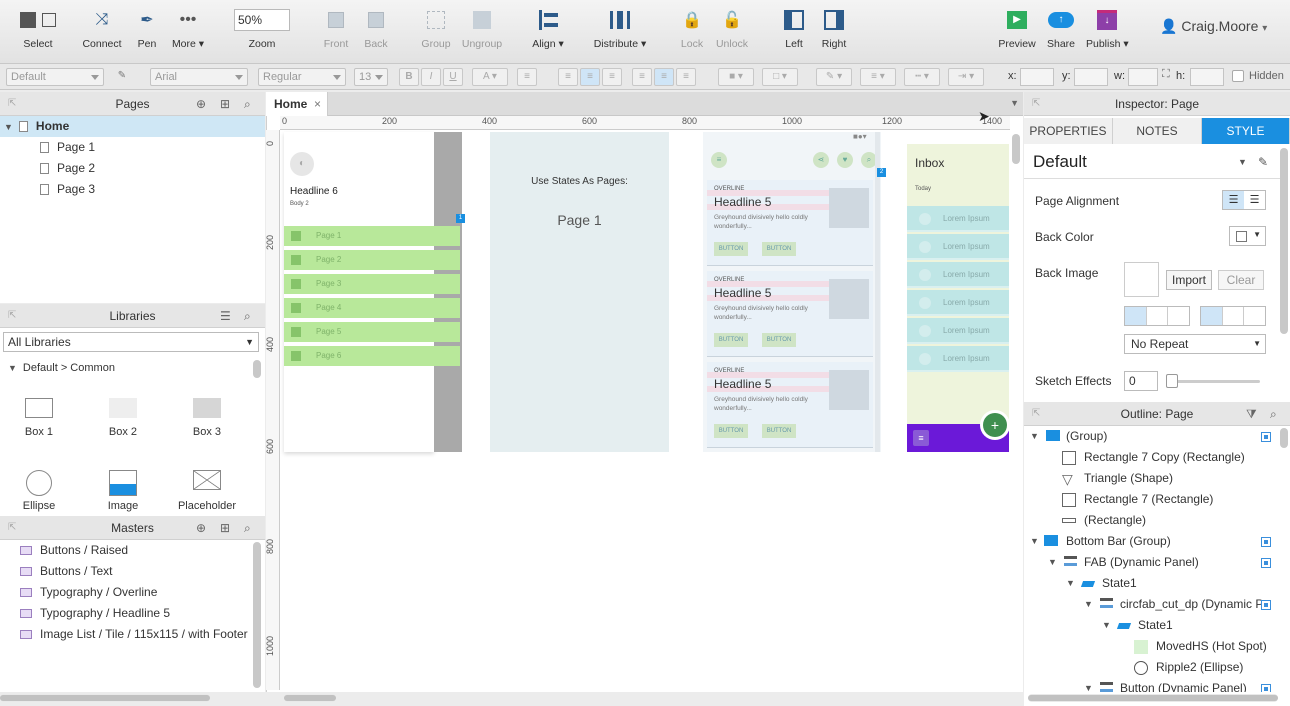 The image size is (1290, 706). Describe the element at coordinates (302, 77) in the screenshot. I see `font-weight-select: Regular` at that location.